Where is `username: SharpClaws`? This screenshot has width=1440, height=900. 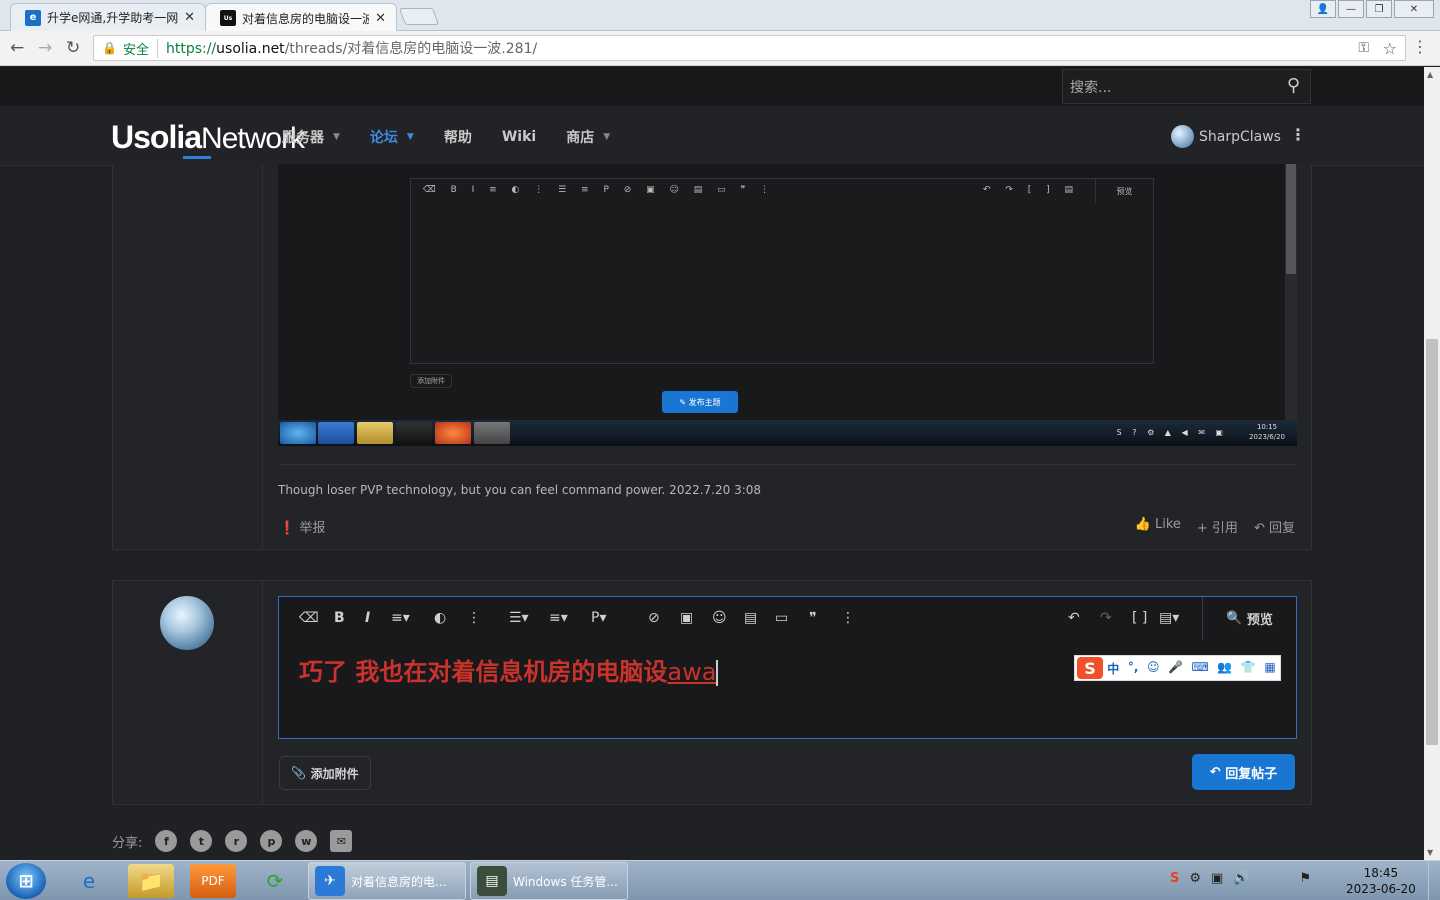 username: SharpClaws is located at coordinates (1240, 136).